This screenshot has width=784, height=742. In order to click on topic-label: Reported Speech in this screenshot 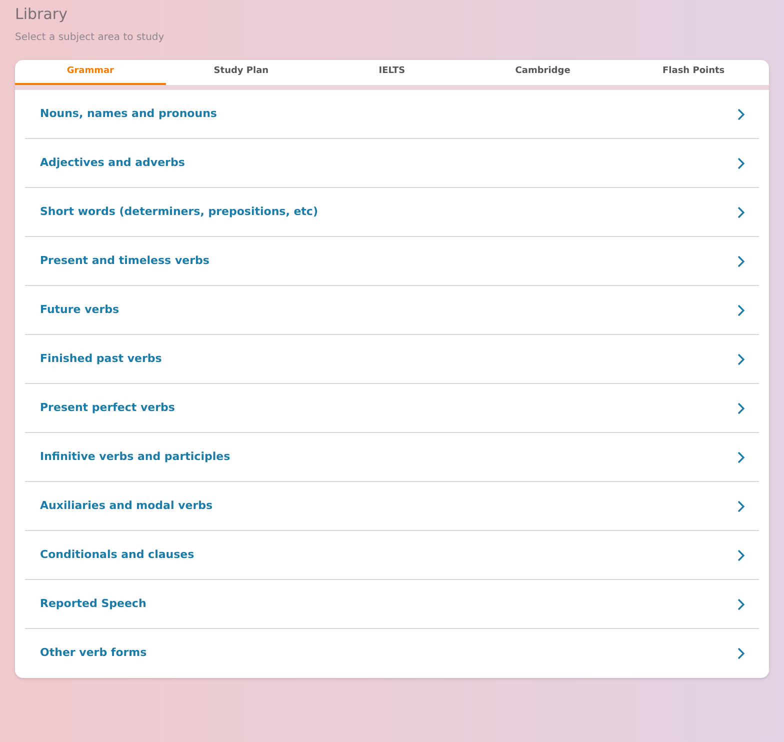, I will do `click(93, 604)`.